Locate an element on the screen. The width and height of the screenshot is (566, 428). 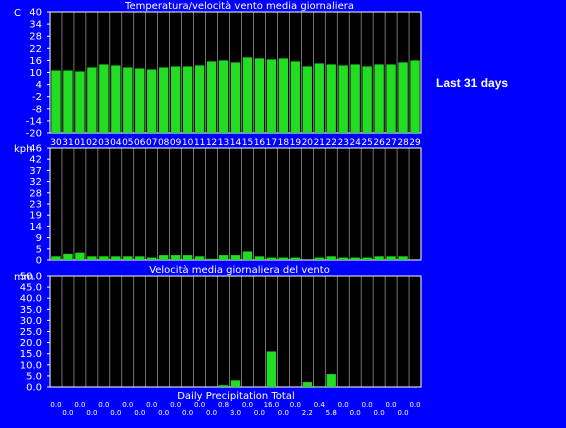
period-label: Last 31 days is located at coordinates (472, 83).